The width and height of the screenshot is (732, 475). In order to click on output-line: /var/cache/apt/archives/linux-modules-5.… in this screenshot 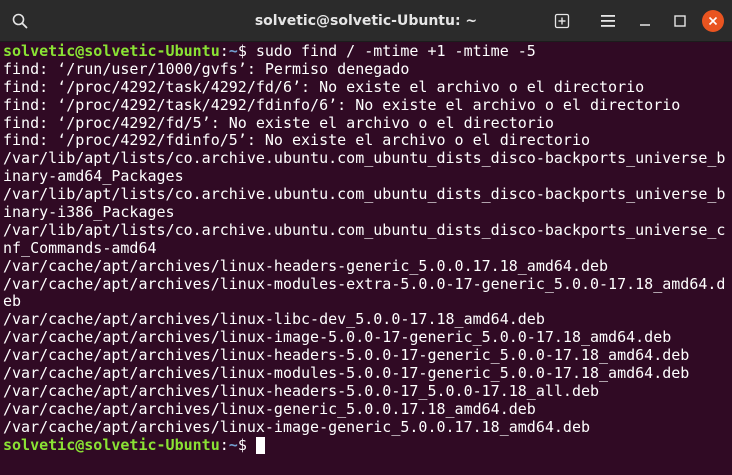, I will do `click(346, 373)`.